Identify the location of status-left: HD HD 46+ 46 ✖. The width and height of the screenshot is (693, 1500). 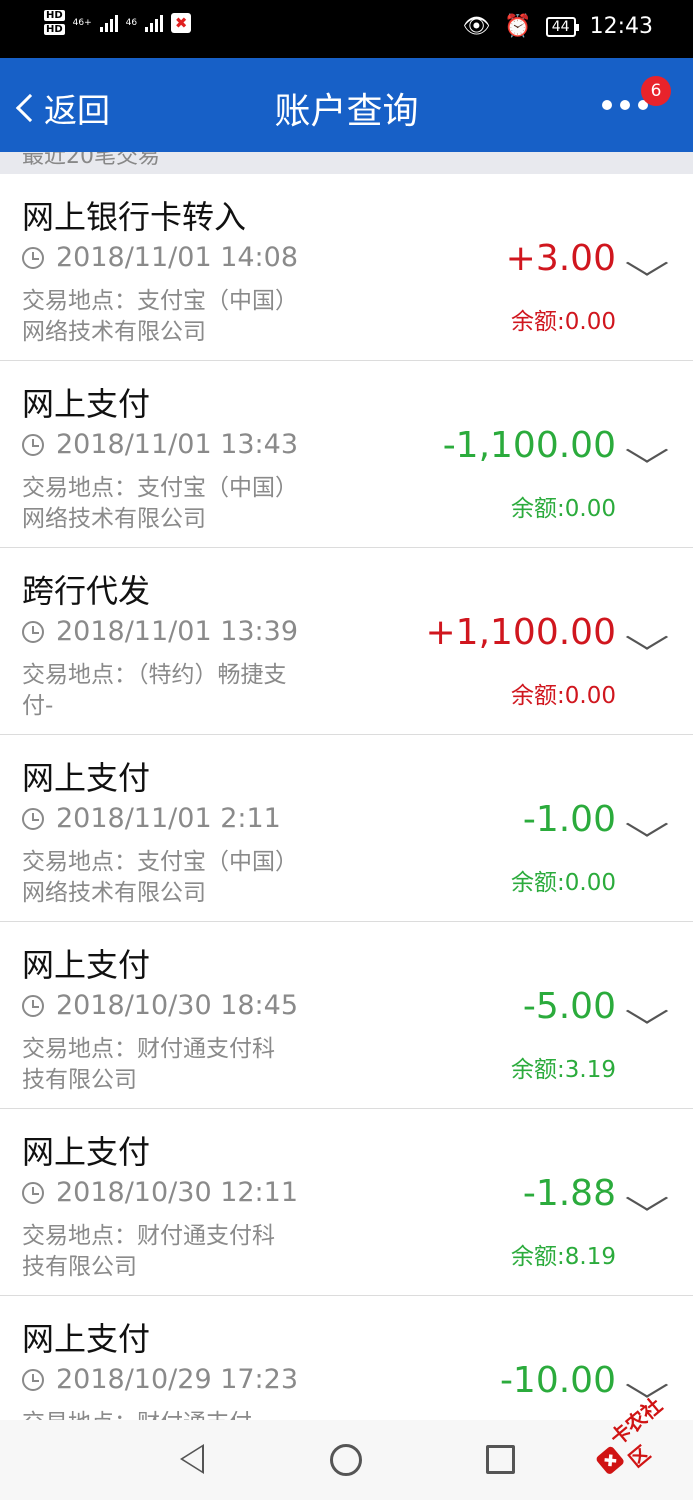
(118, 22).